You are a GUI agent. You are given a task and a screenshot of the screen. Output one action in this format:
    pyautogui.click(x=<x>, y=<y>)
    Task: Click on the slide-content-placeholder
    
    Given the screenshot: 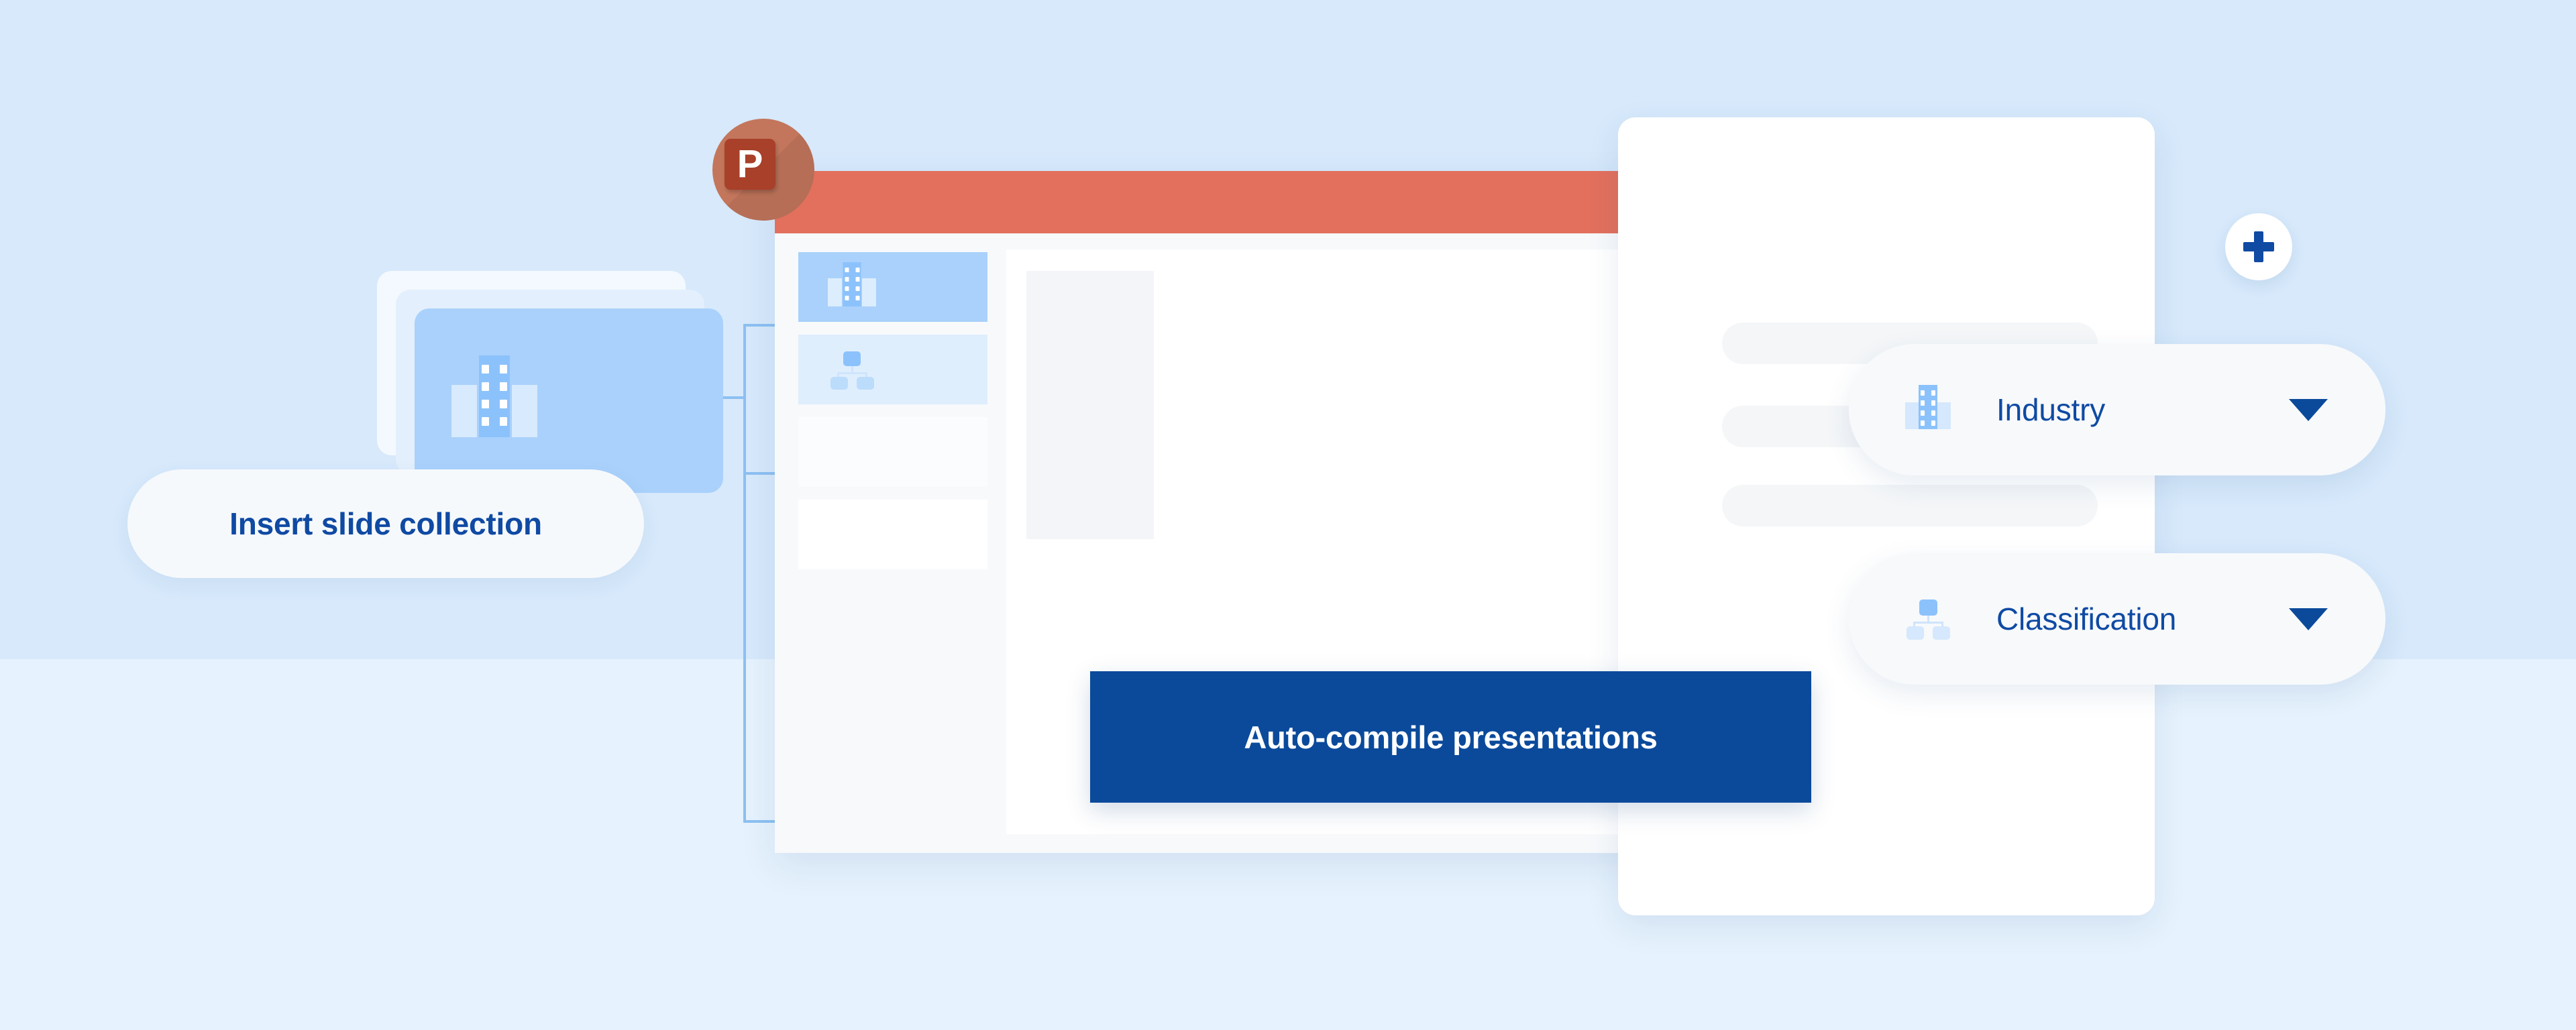 What is the action you would take?
    pyautogui.click(x=1090, y=405)
    